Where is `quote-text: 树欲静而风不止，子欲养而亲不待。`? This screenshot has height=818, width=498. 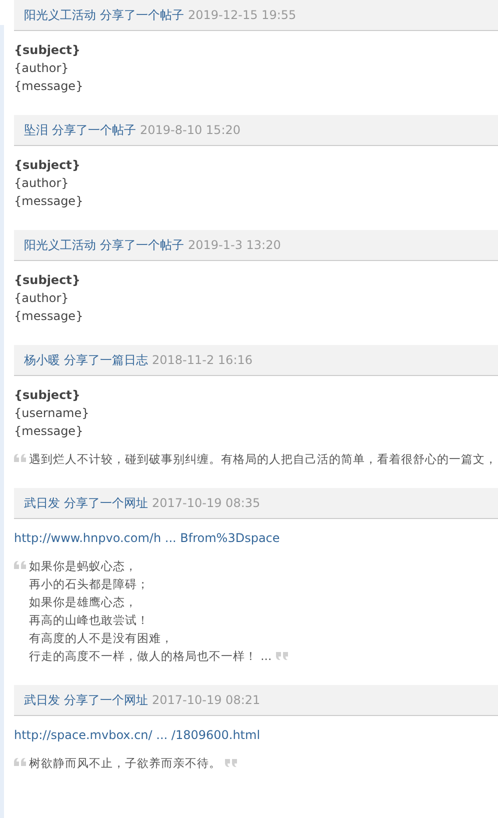 quote-text: 树欲静而风不止，子欲养而亲不待。 is located at coordinates (125, 763).